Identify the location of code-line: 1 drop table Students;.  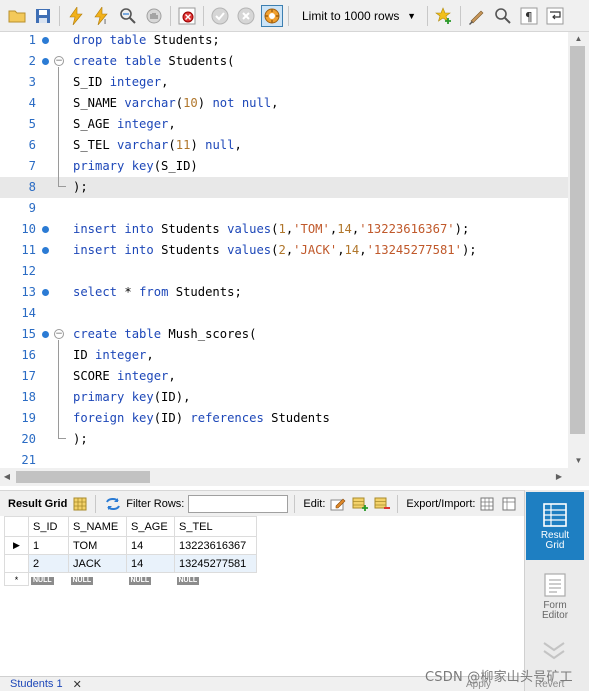
(284, 41).